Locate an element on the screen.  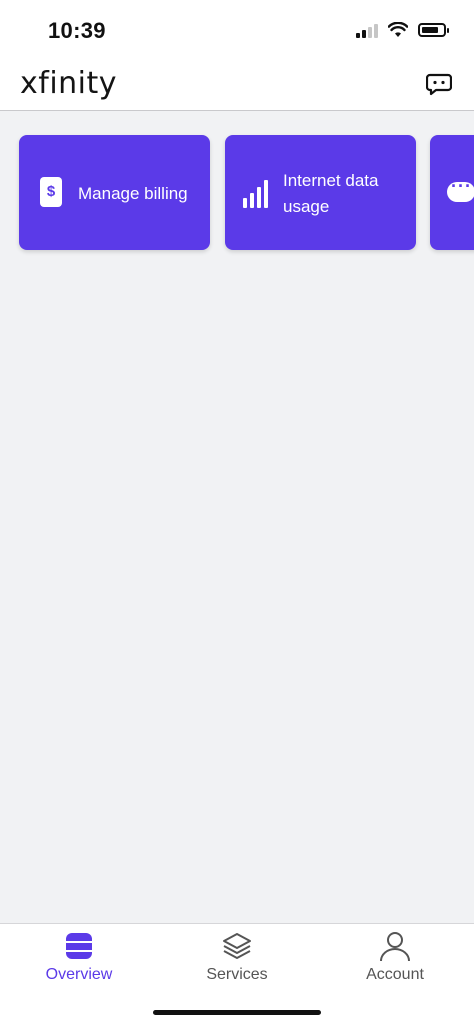
tab-label: Account is located at coordinates (395, 974).